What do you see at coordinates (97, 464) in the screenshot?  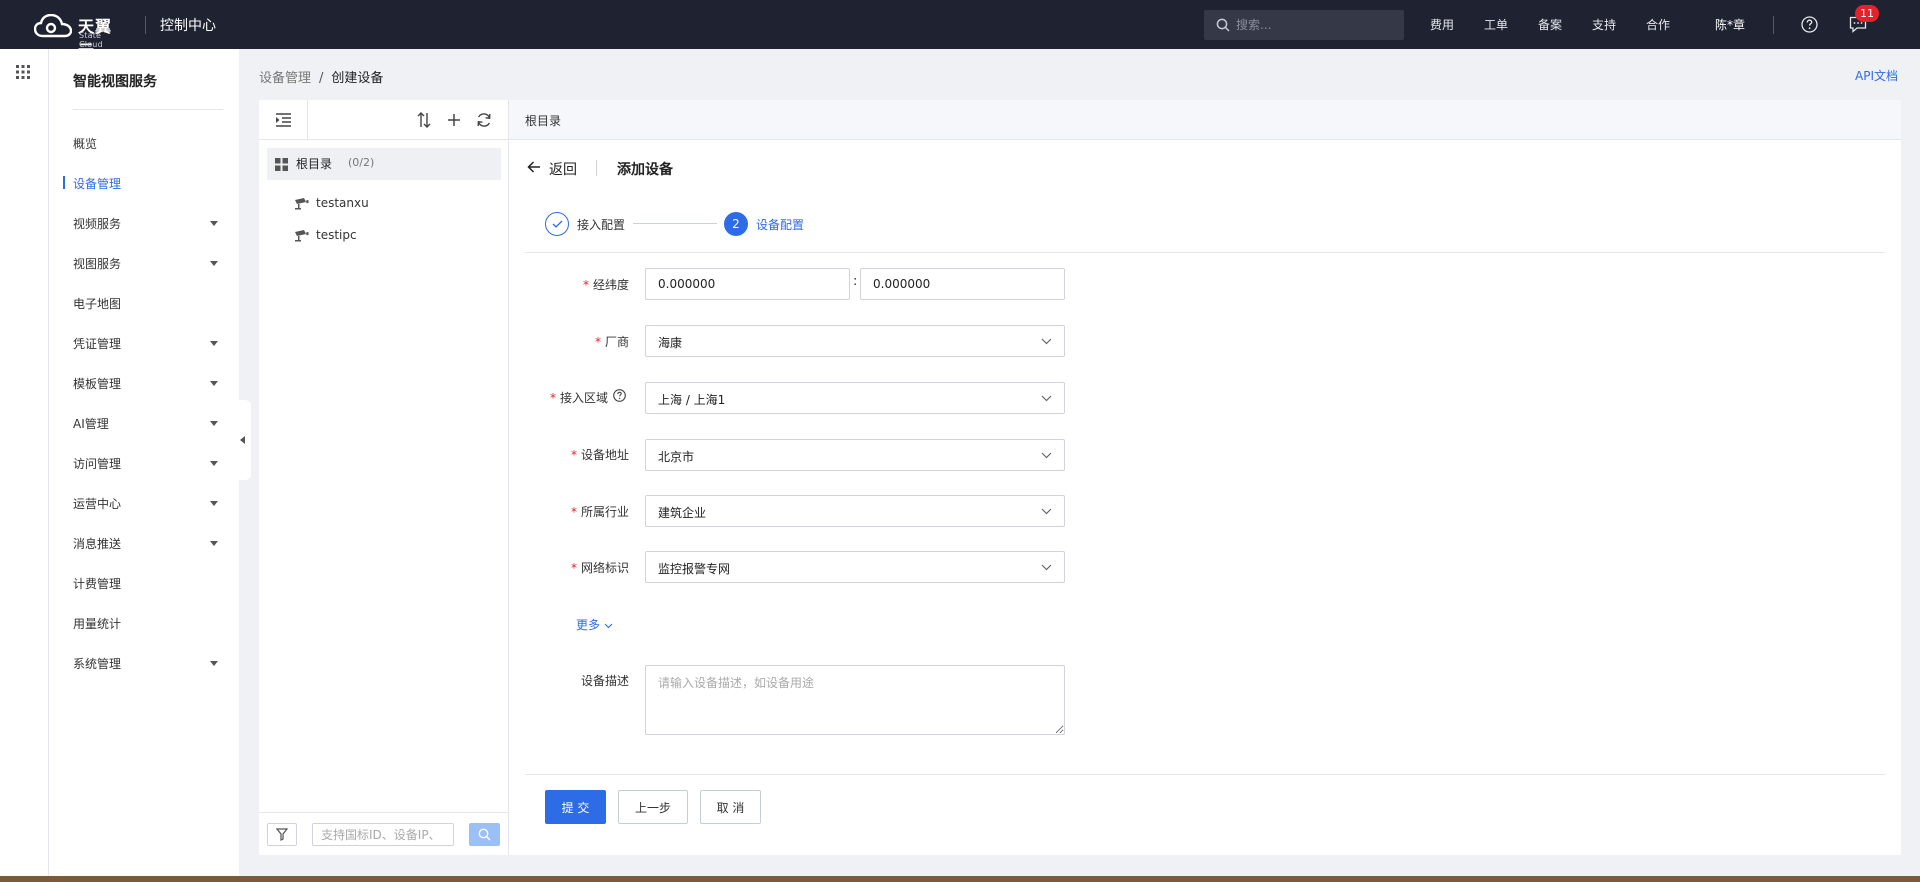 I see `sidebar-item-label: 访问管理` at bounding box center [97, 464].